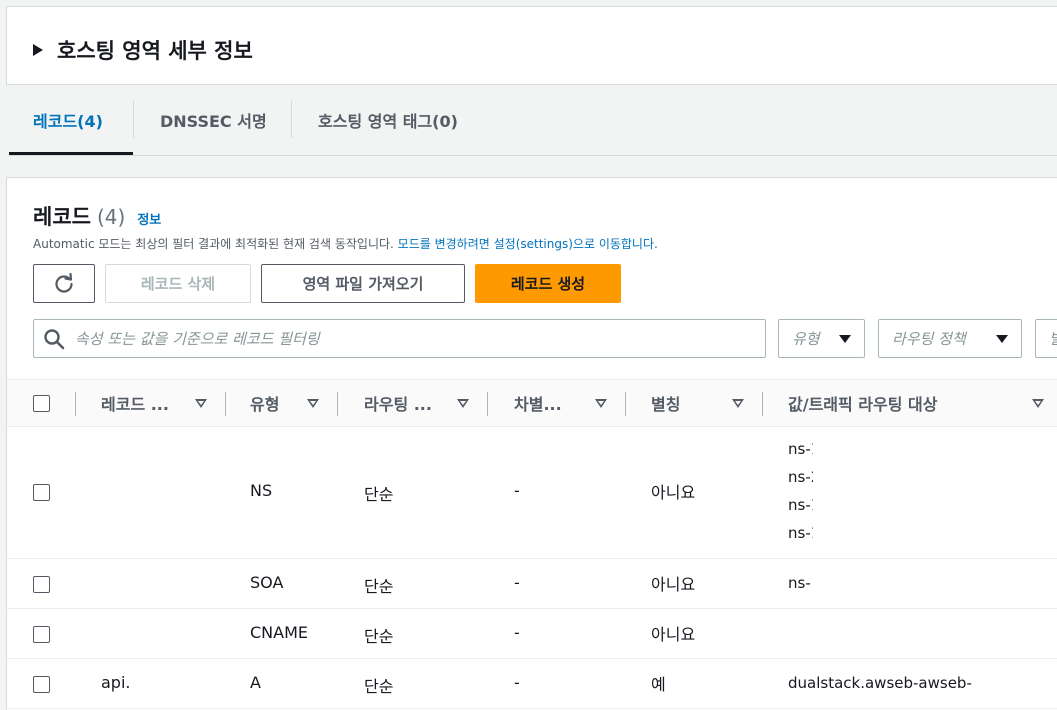 The image size is (1057, 710). Describe the element at coordinates (528, 244) in the screenshot. I see `settings-link: 모드를 변경하려면 설정(settings)으로 이동합니다.` at that location.